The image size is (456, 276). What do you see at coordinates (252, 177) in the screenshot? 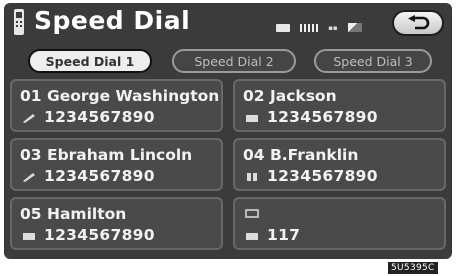
I see `mobile-icon` at bounding box center [252, 177].